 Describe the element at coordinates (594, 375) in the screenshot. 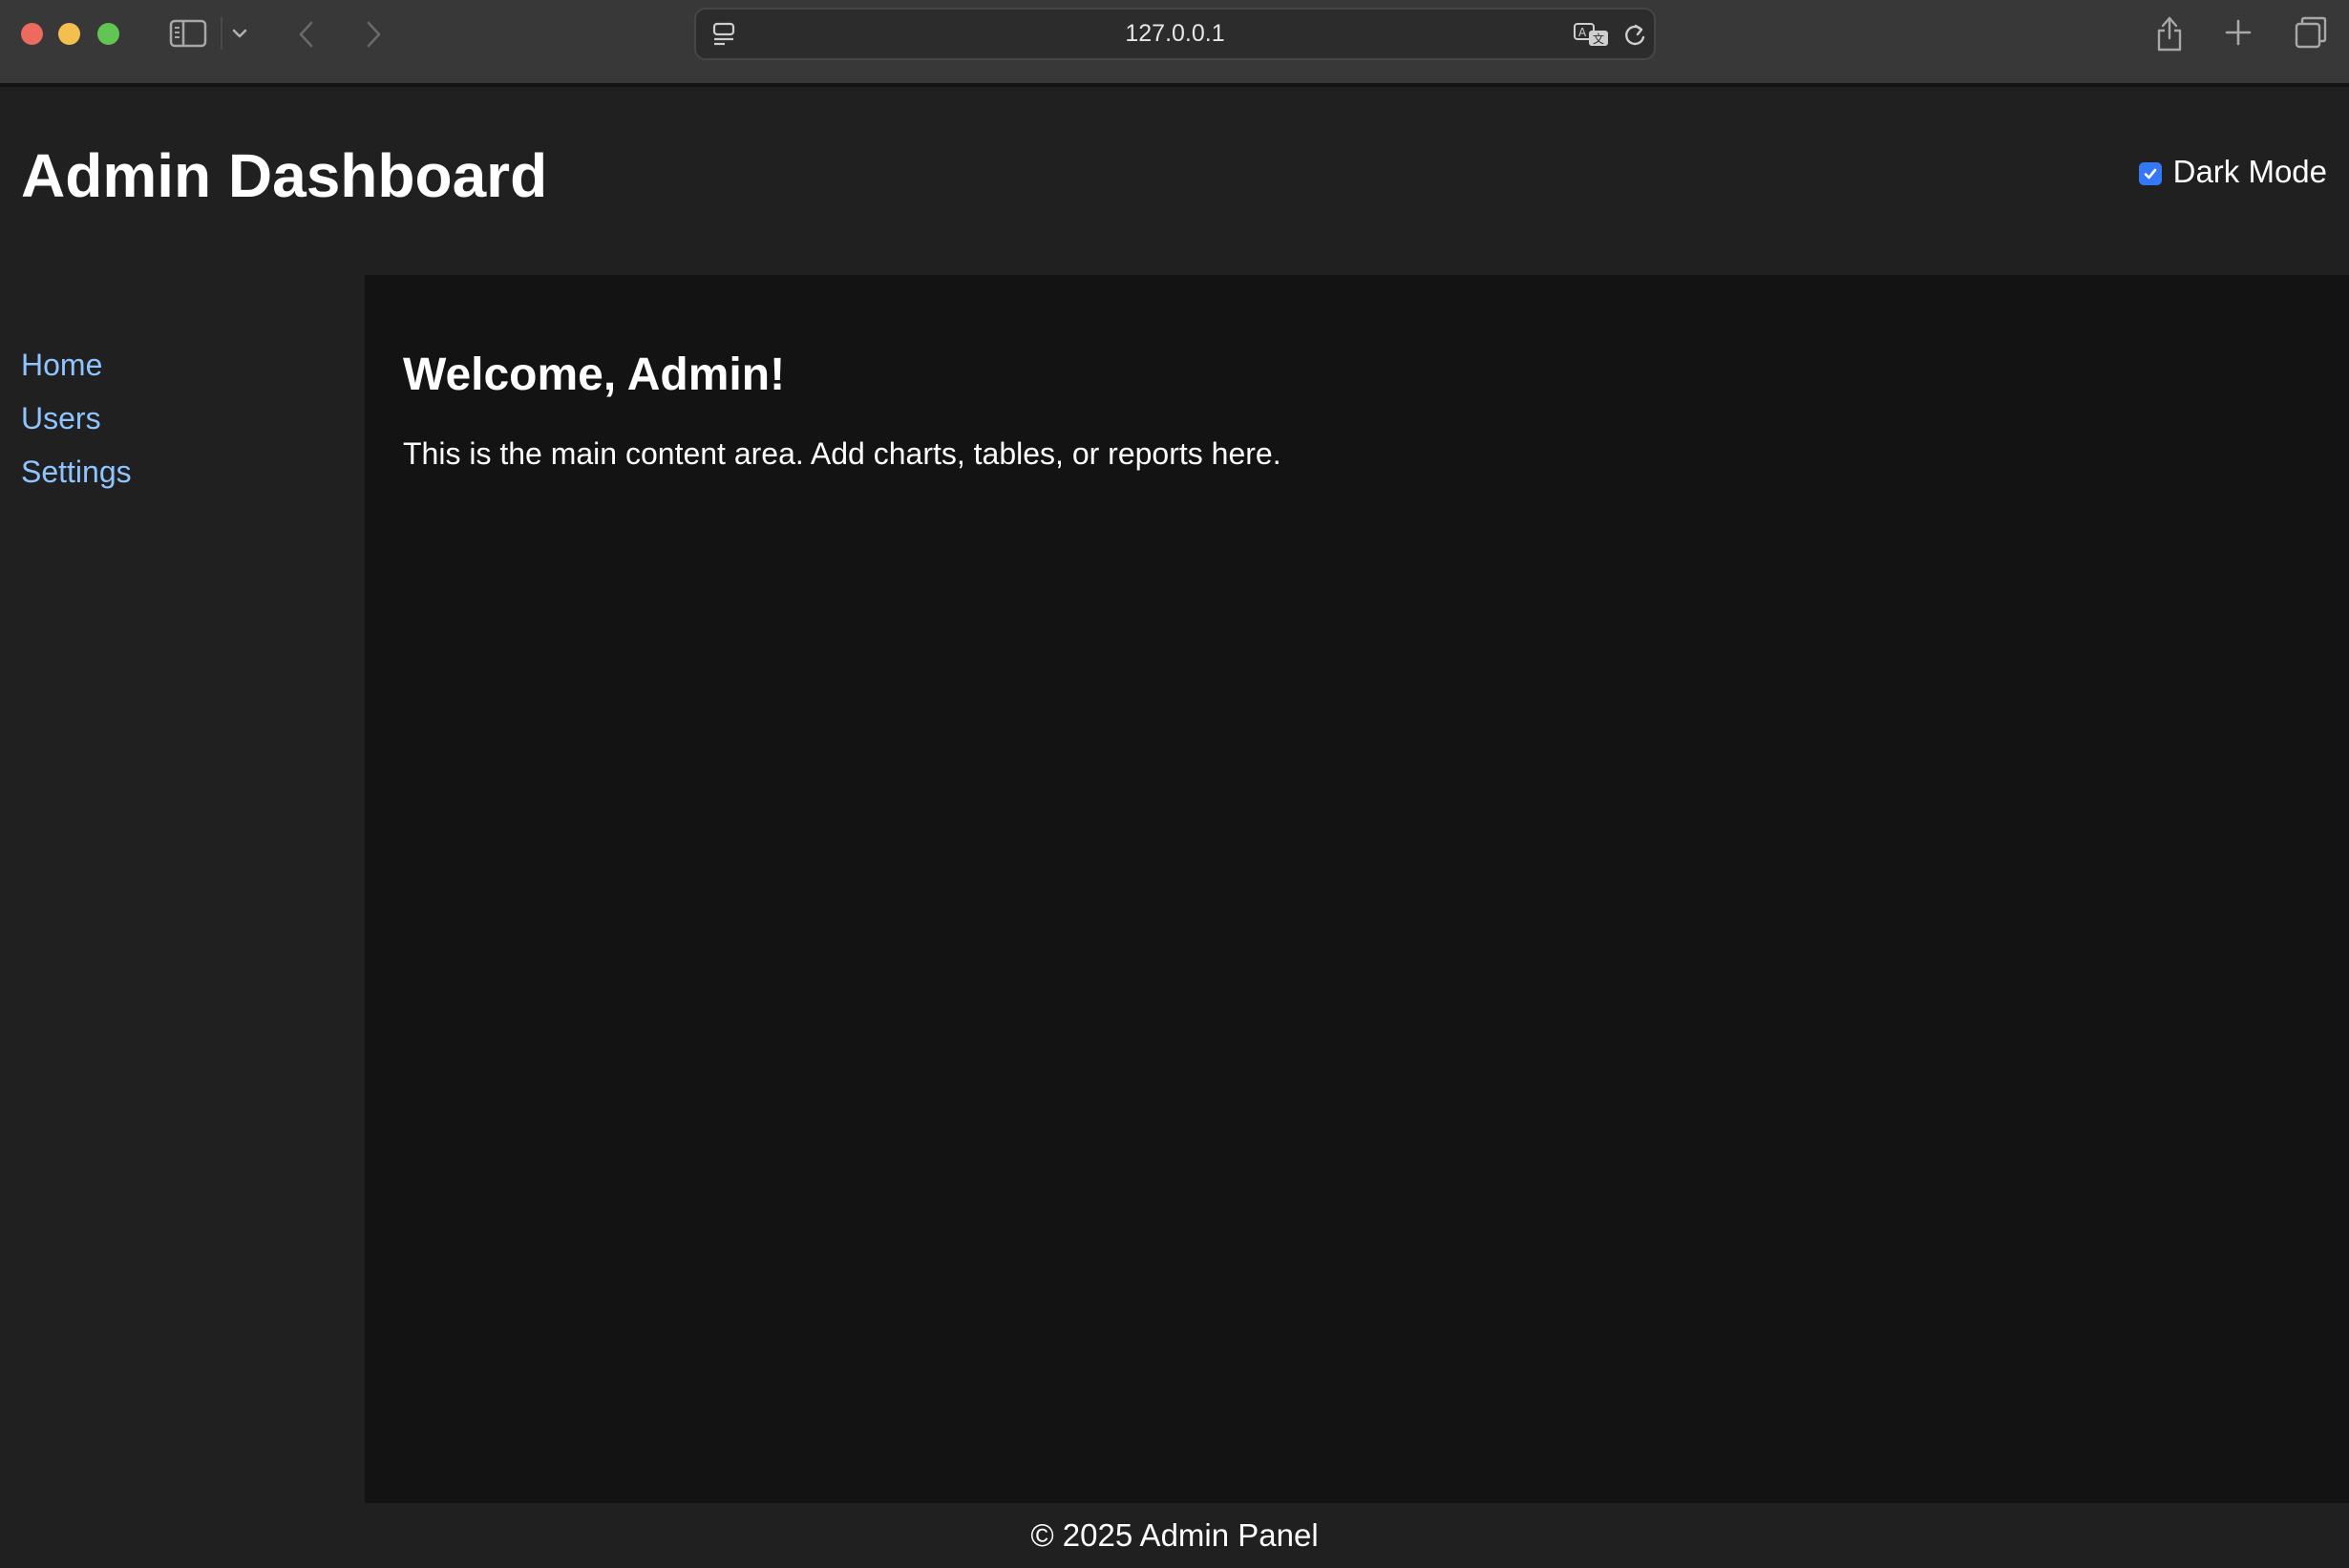

I see `welcome-heading: Welcome, Admin!` at that location.